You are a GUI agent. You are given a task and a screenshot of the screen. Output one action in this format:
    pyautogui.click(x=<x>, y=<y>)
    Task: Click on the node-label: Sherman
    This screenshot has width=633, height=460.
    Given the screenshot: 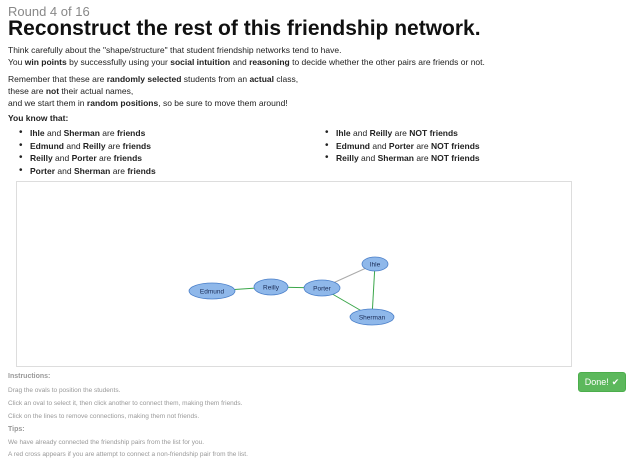 What is the action you would take?
    pyautogui.click(x=372, y=317)
    